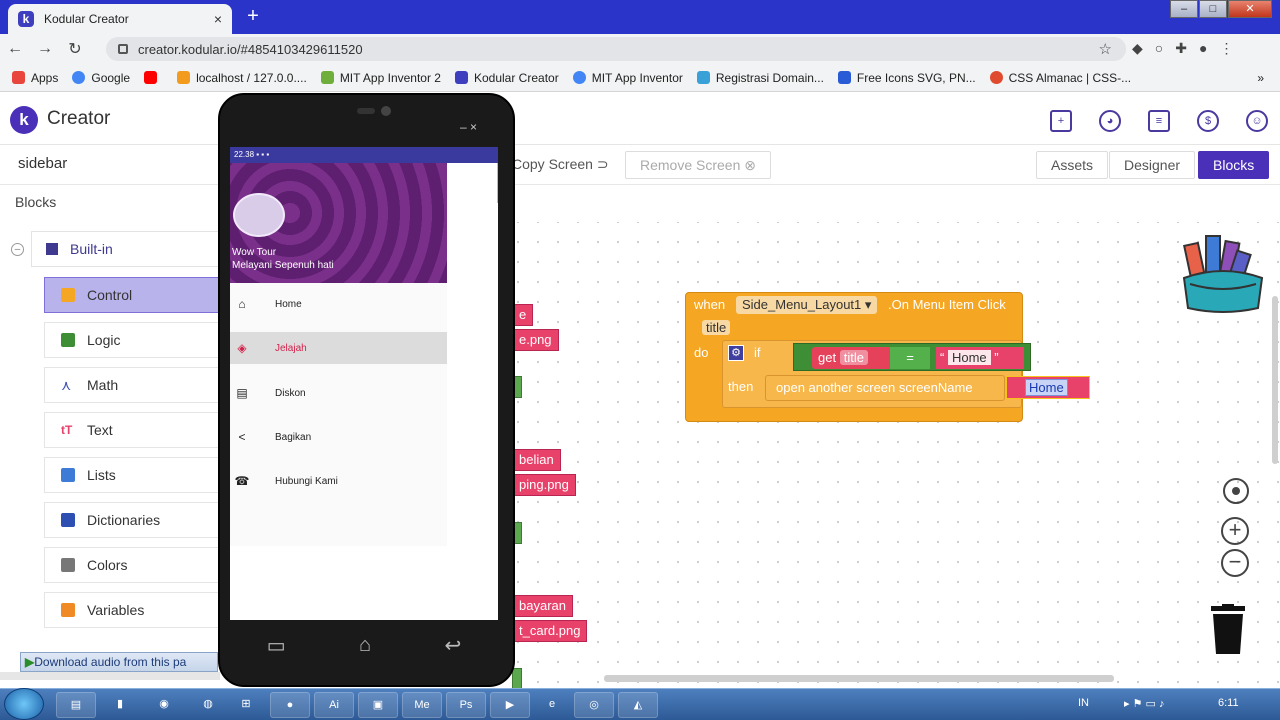 This screenshot has height=720, width=1280. I want to click on menu-dots-icon: ⋮, so click(1226, 48).